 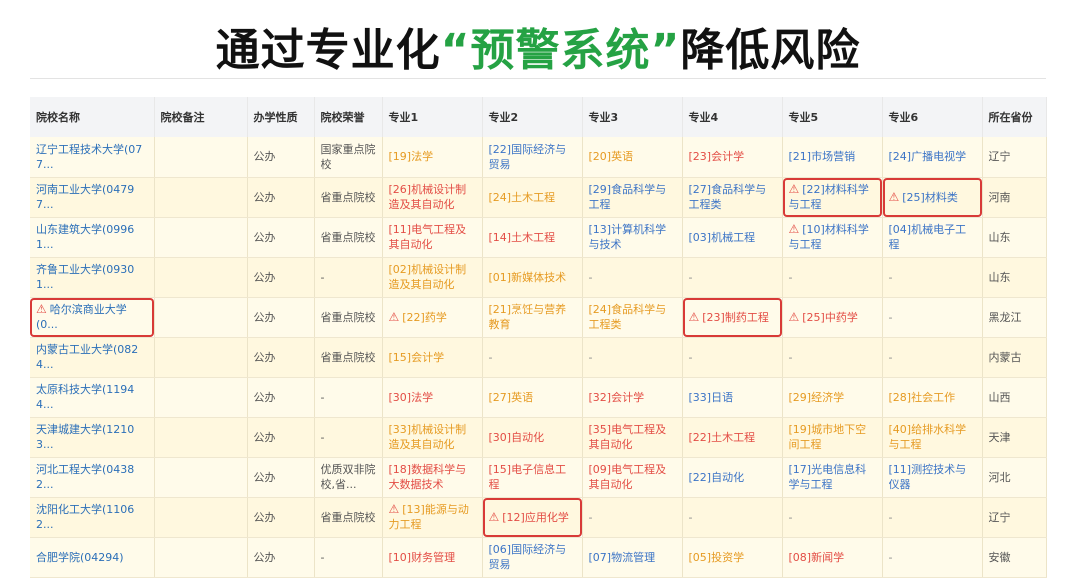 I want to click on major-cell: ⚠ [10]材料科学与工程, so click(x=832, y=237).